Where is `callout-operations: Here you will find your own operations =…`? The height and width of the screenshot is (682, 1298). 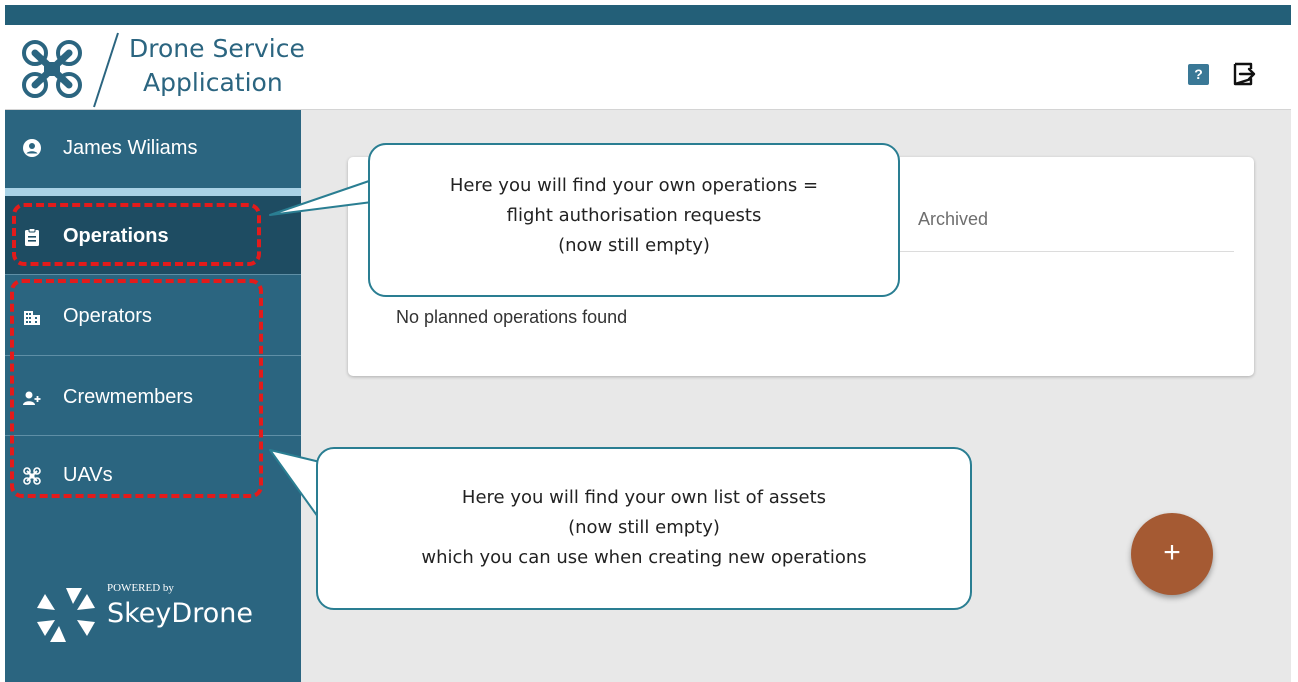
callout-operations: Here you will find your own operations =… is located at coordinates (634, 220).